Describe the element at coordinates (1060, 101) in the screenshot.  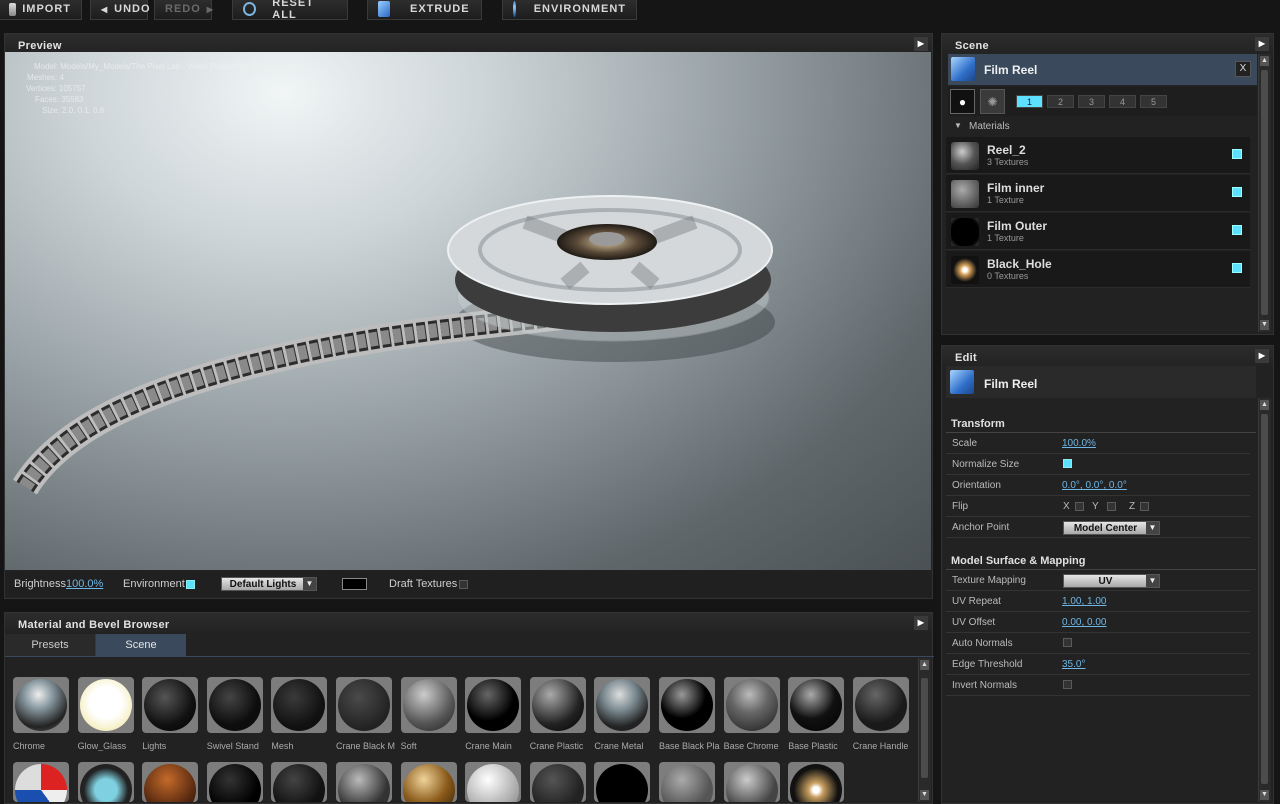
I see `layer-button-2: 2` at that location.